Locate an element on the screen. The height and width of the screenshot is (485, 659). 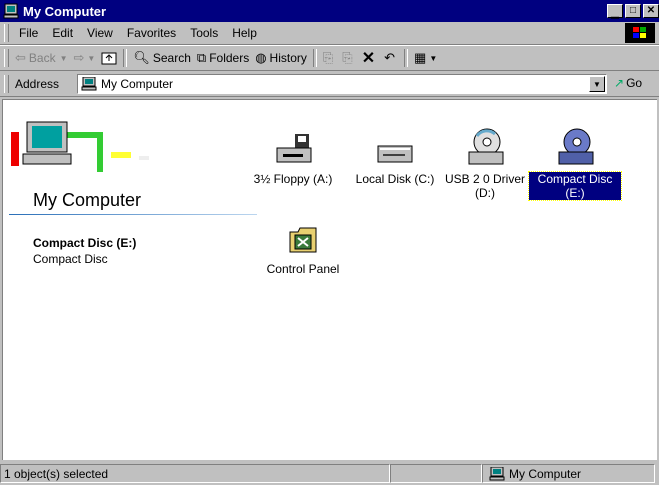
maximize-button: □ is located at coordinates (633, 11).